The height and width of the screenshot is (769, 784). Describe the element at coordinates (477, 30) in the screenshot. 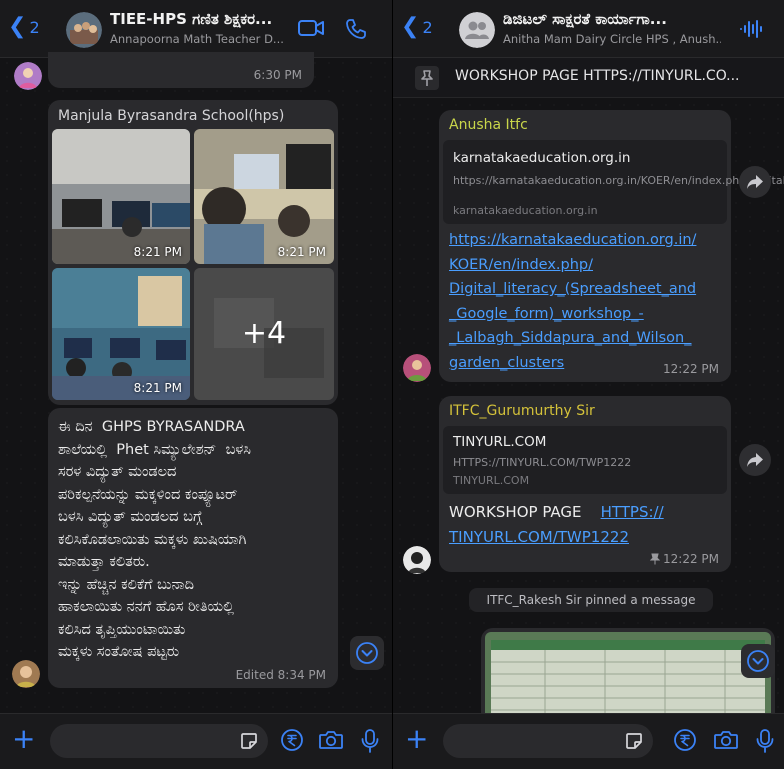

I see `group-avatar-icon` at that location.